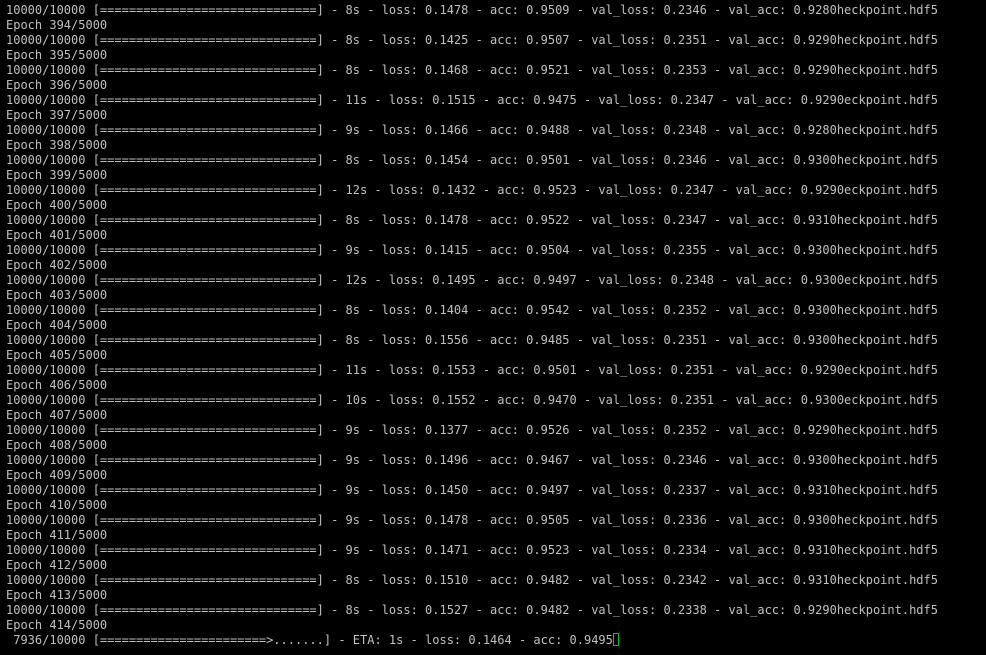 The height and width of the screenshot is (655, 986). Describe the element at coordinates (57, 355) in the screenshot. I see `epoch-line: Epoch 405/5000` at that location.